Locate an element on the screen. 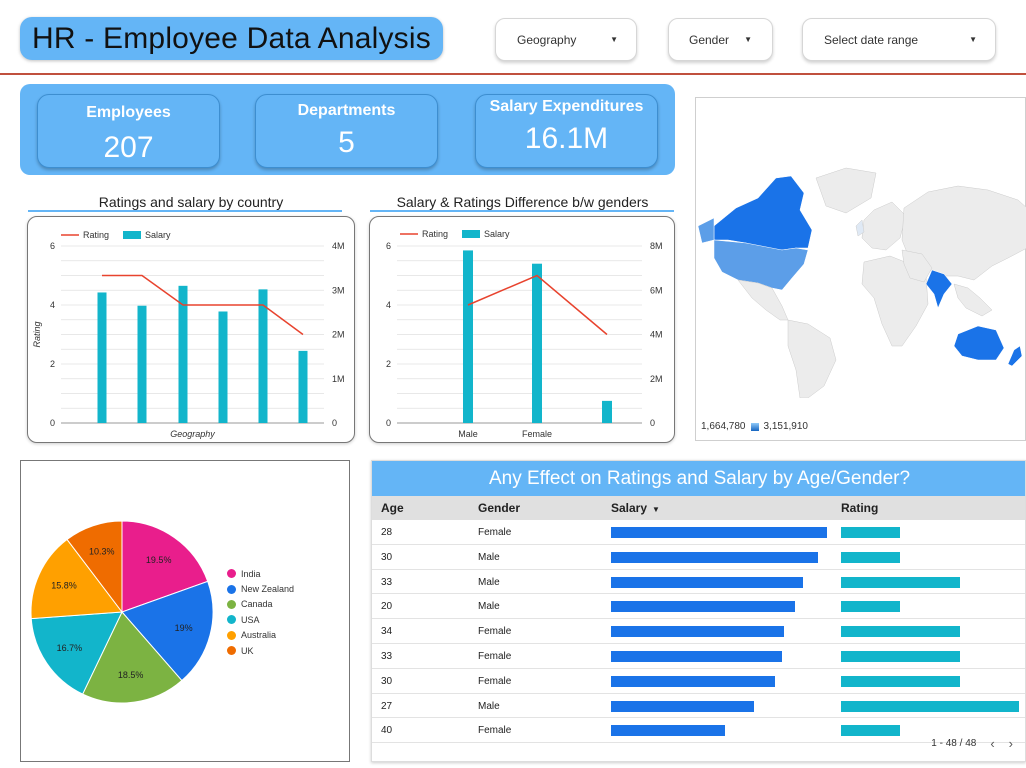  pie-slice-label: 10.3% is located at coordinates (102, 552).